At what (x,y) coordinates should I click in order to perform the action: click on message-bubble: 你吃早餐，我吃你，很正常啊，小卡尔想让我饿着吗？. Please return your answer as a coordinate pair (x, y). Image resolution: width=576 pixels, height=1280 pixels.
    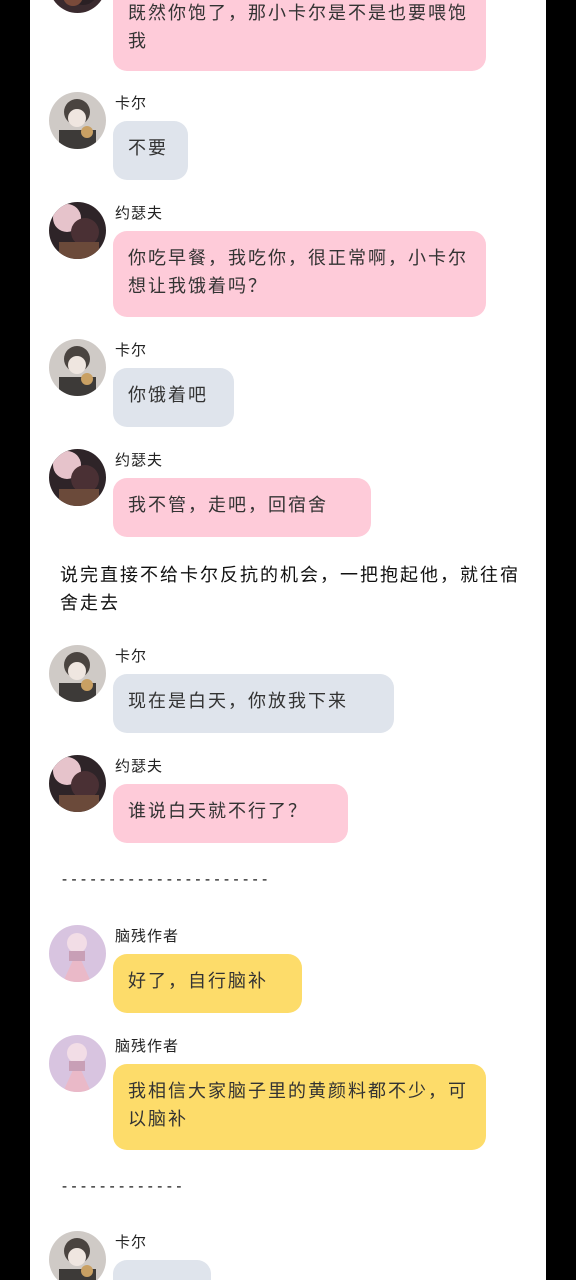
    Looking at the image, I should click on (299, 274).